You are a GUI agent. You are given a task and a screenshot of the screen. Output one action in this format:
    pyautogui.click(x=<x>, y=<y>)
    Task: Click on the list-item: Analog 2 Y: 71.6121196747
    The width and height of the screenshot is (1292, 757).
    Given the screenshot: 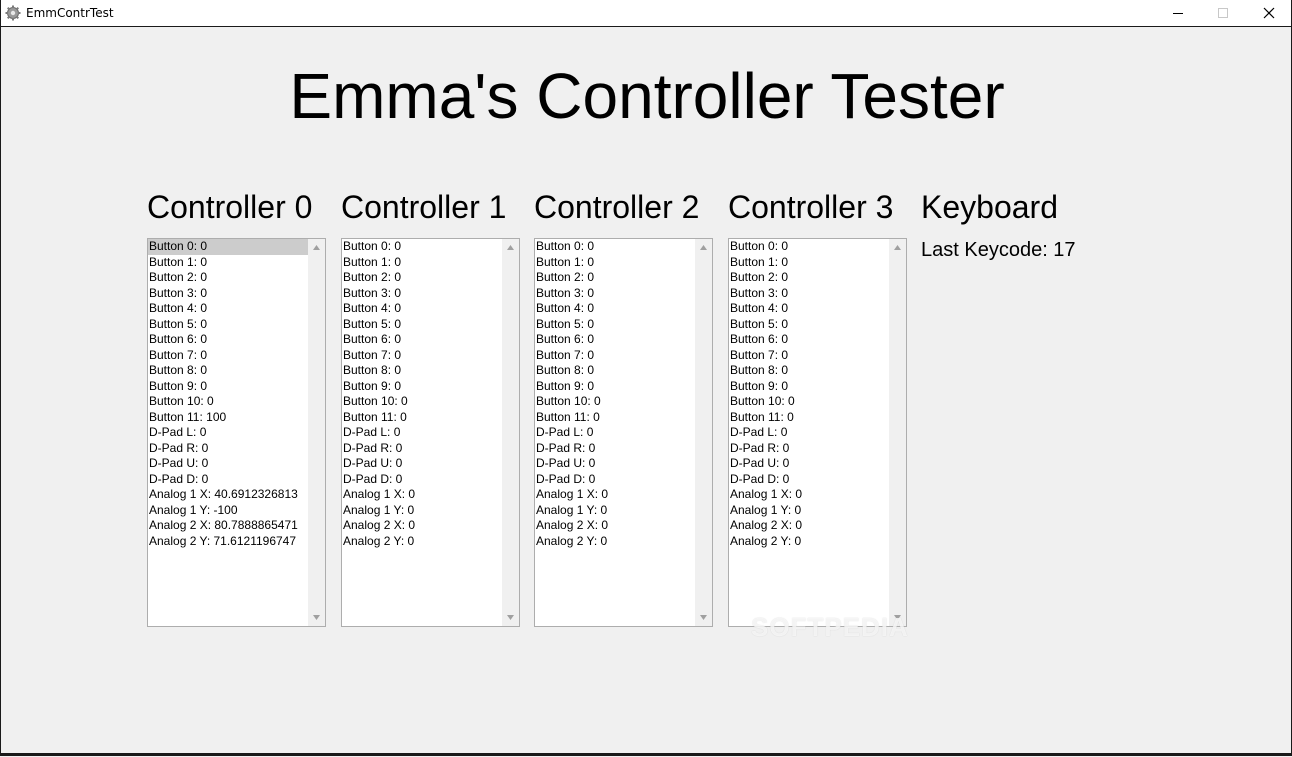 What is the action you would take?
    pyautogui.click(x=228, y=542)
    